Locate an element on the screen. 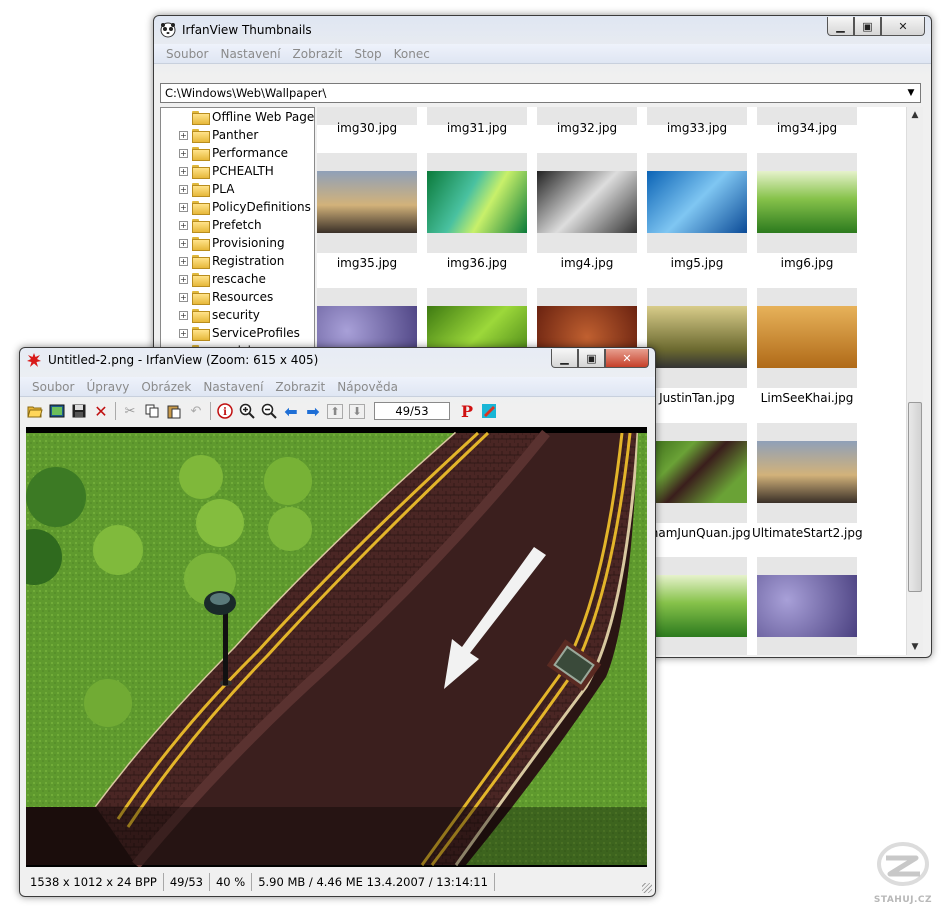  print-button: P is located at coordinates (467, 411).